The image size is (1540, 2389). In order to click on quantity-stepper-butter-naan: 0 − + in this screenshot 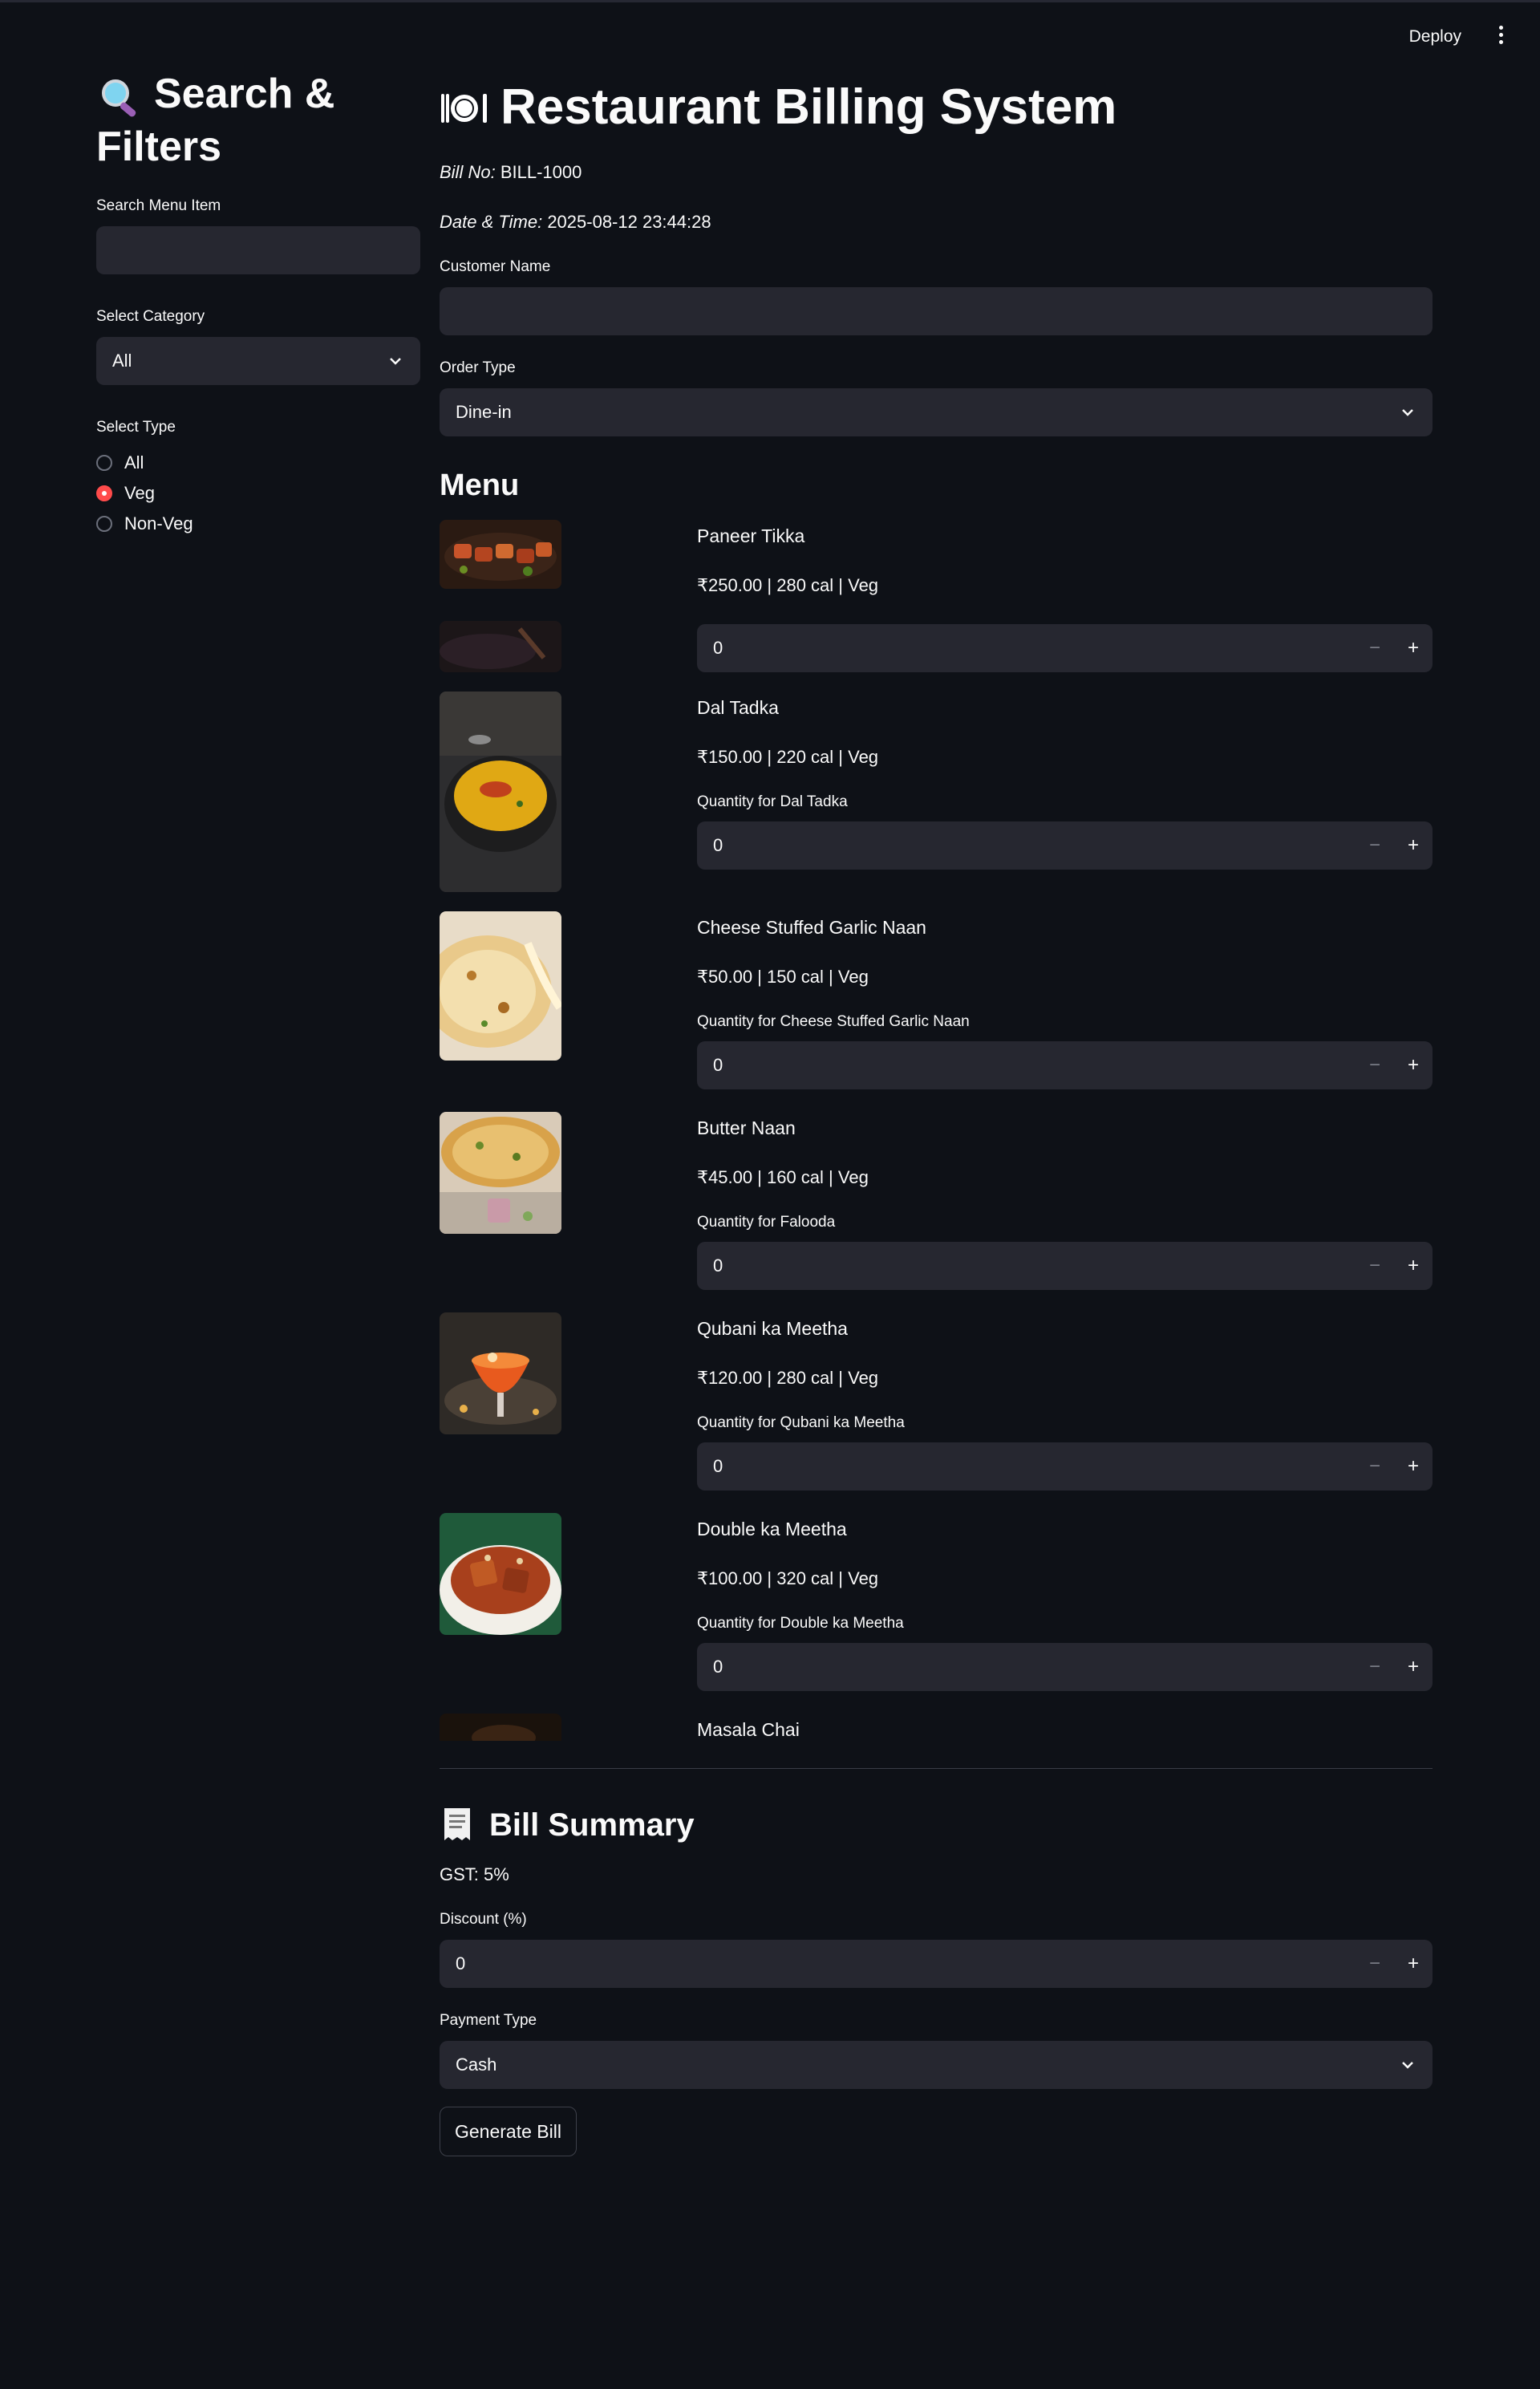, I will do `click(1065, 1266)`.